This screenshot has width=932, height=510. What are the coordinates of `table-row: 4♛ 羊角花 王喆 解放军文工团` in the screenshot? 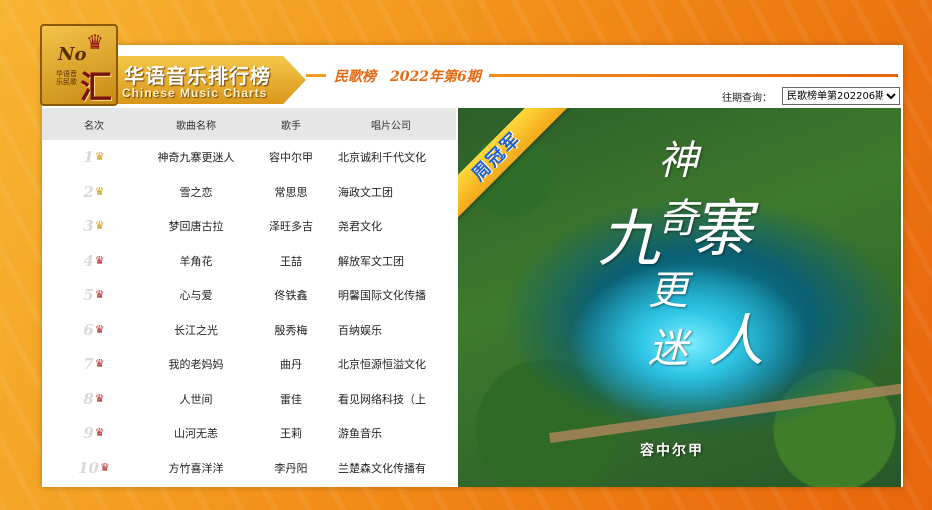 It's located at (249, 261).